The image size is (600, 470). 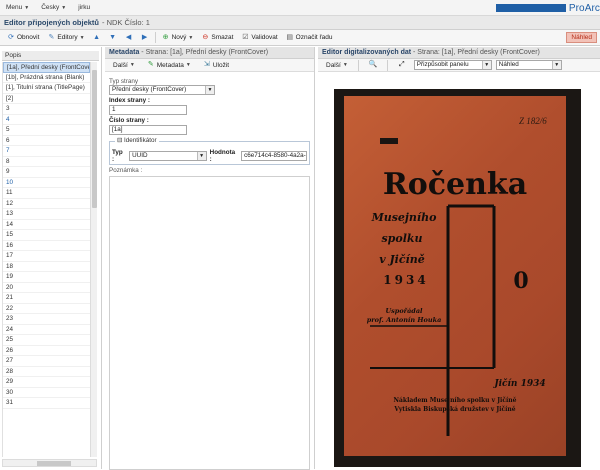 I want to click on delete-button: ⊖ Smazat, so click(x=217, y=38).